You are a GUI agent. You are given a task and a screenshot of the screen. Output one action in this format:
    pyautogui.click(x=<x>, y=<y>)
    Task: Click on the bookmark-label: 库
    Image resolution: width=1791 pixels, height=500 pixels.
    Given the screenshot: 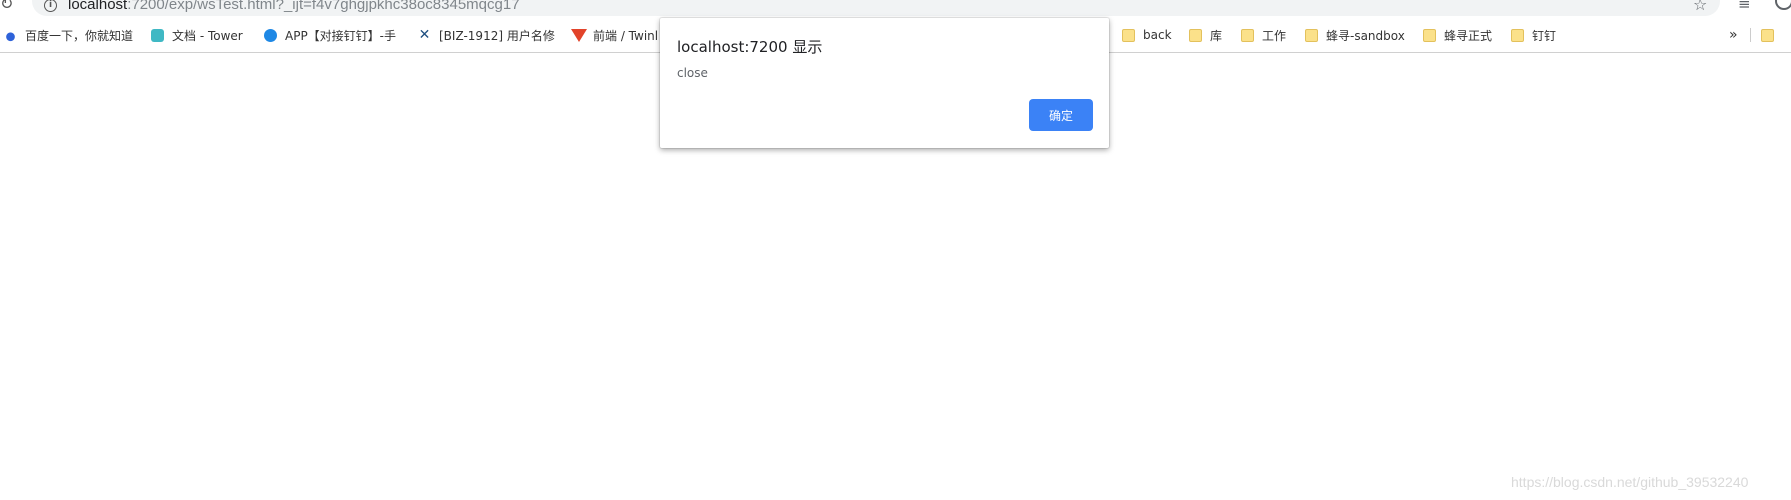 What is the action you would take?
    pyautogui.click(x=1216, y=35)
    